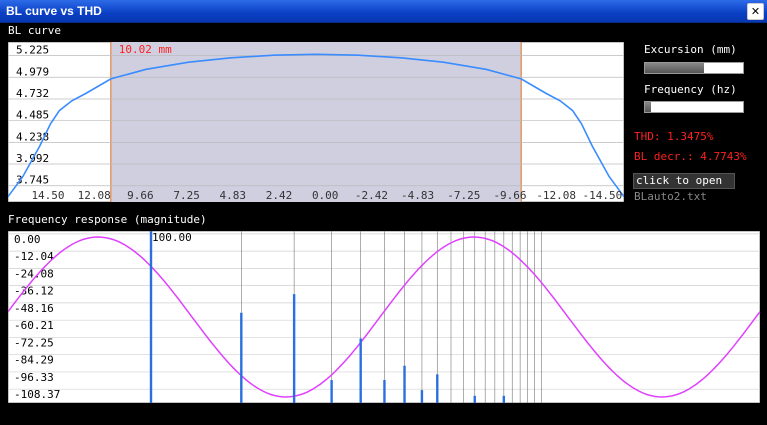 The image size is (767, 425). What do you see at coordinates (32, 93) in the screenshot?
I see `bl-y-tick-label: 4.732` at bounding box center [32, 93].